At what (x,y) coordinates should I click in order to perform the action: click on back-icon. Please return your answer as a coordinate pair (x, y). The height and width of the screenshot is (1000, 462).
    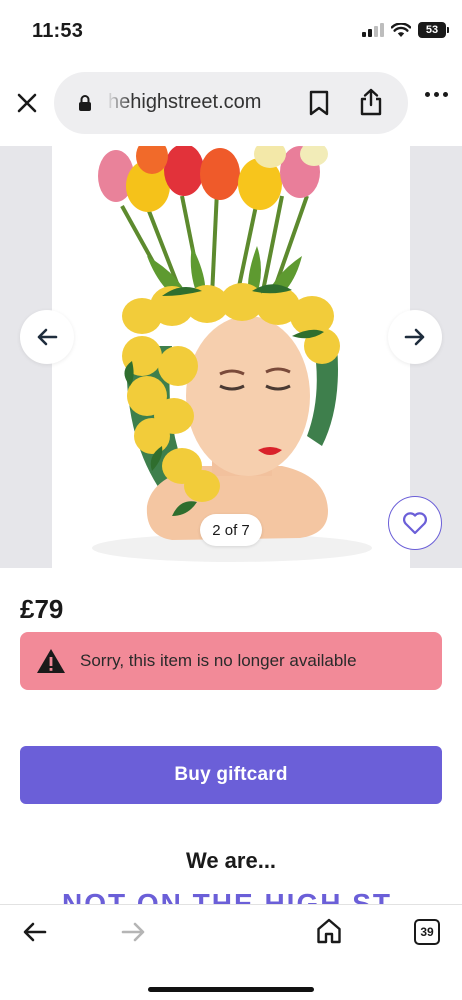
    Looking at the image, I should click on (35, 932).